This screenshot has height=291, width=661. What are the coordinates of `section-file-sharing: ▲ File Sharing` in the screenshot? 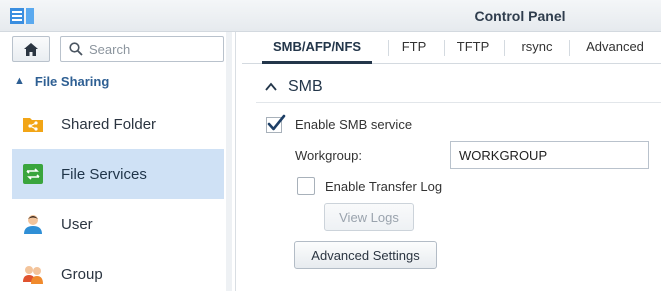 It's located at (61, 81).